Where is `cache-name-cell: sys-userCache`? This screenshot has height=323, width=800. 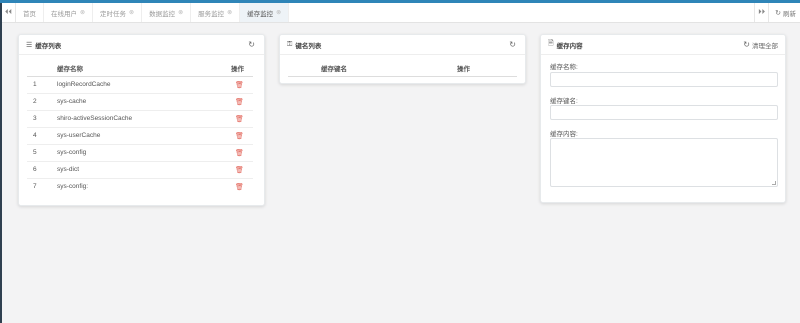
cache-name-cell: sys-userCache is located at coordinates (79, 135).